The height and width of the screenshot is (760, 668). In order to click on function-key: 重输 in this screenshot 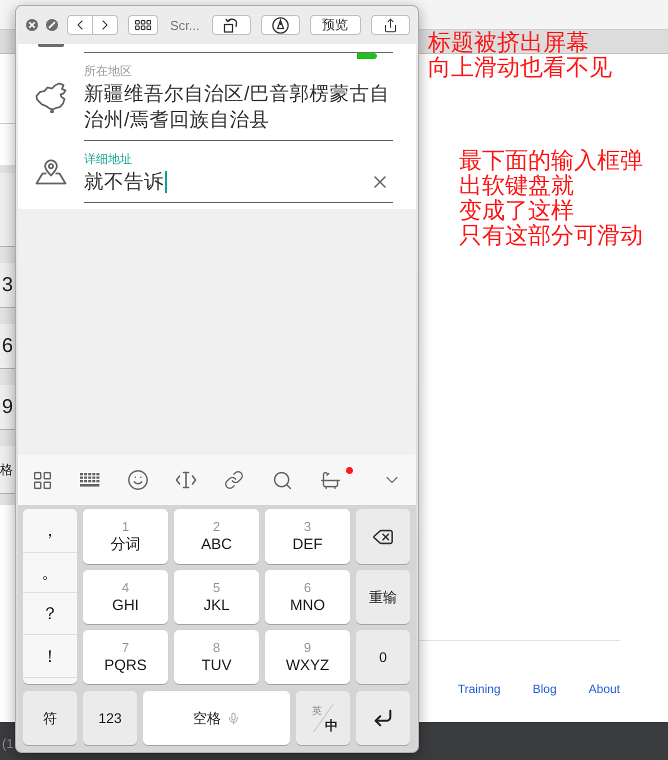, I will do `click(383, 597)`.